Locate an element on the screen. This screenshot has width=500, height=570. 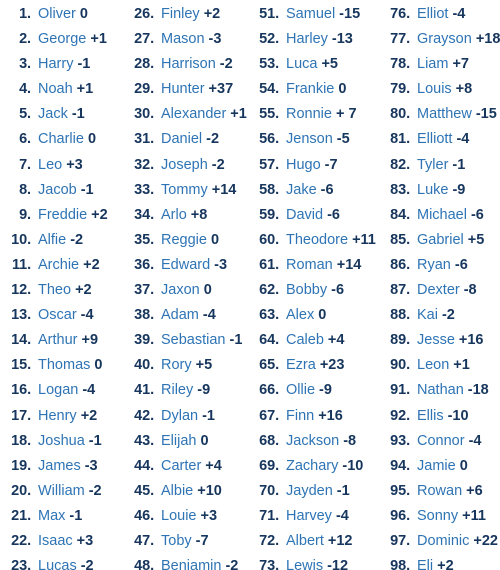
name-label: Finley is located at coordinates (180, 14).